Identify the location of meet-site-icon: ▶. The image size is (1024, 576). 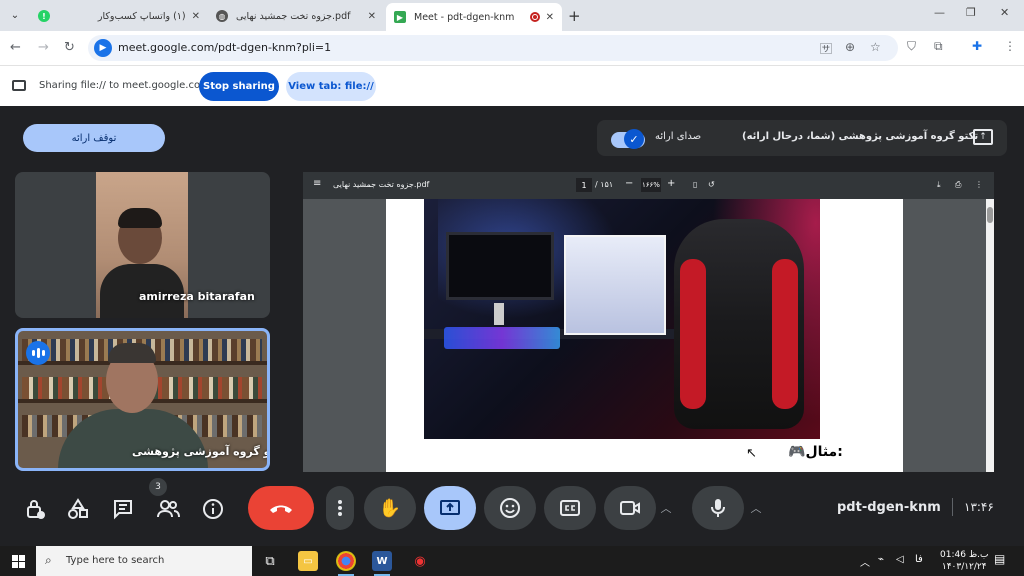
(103, 48).